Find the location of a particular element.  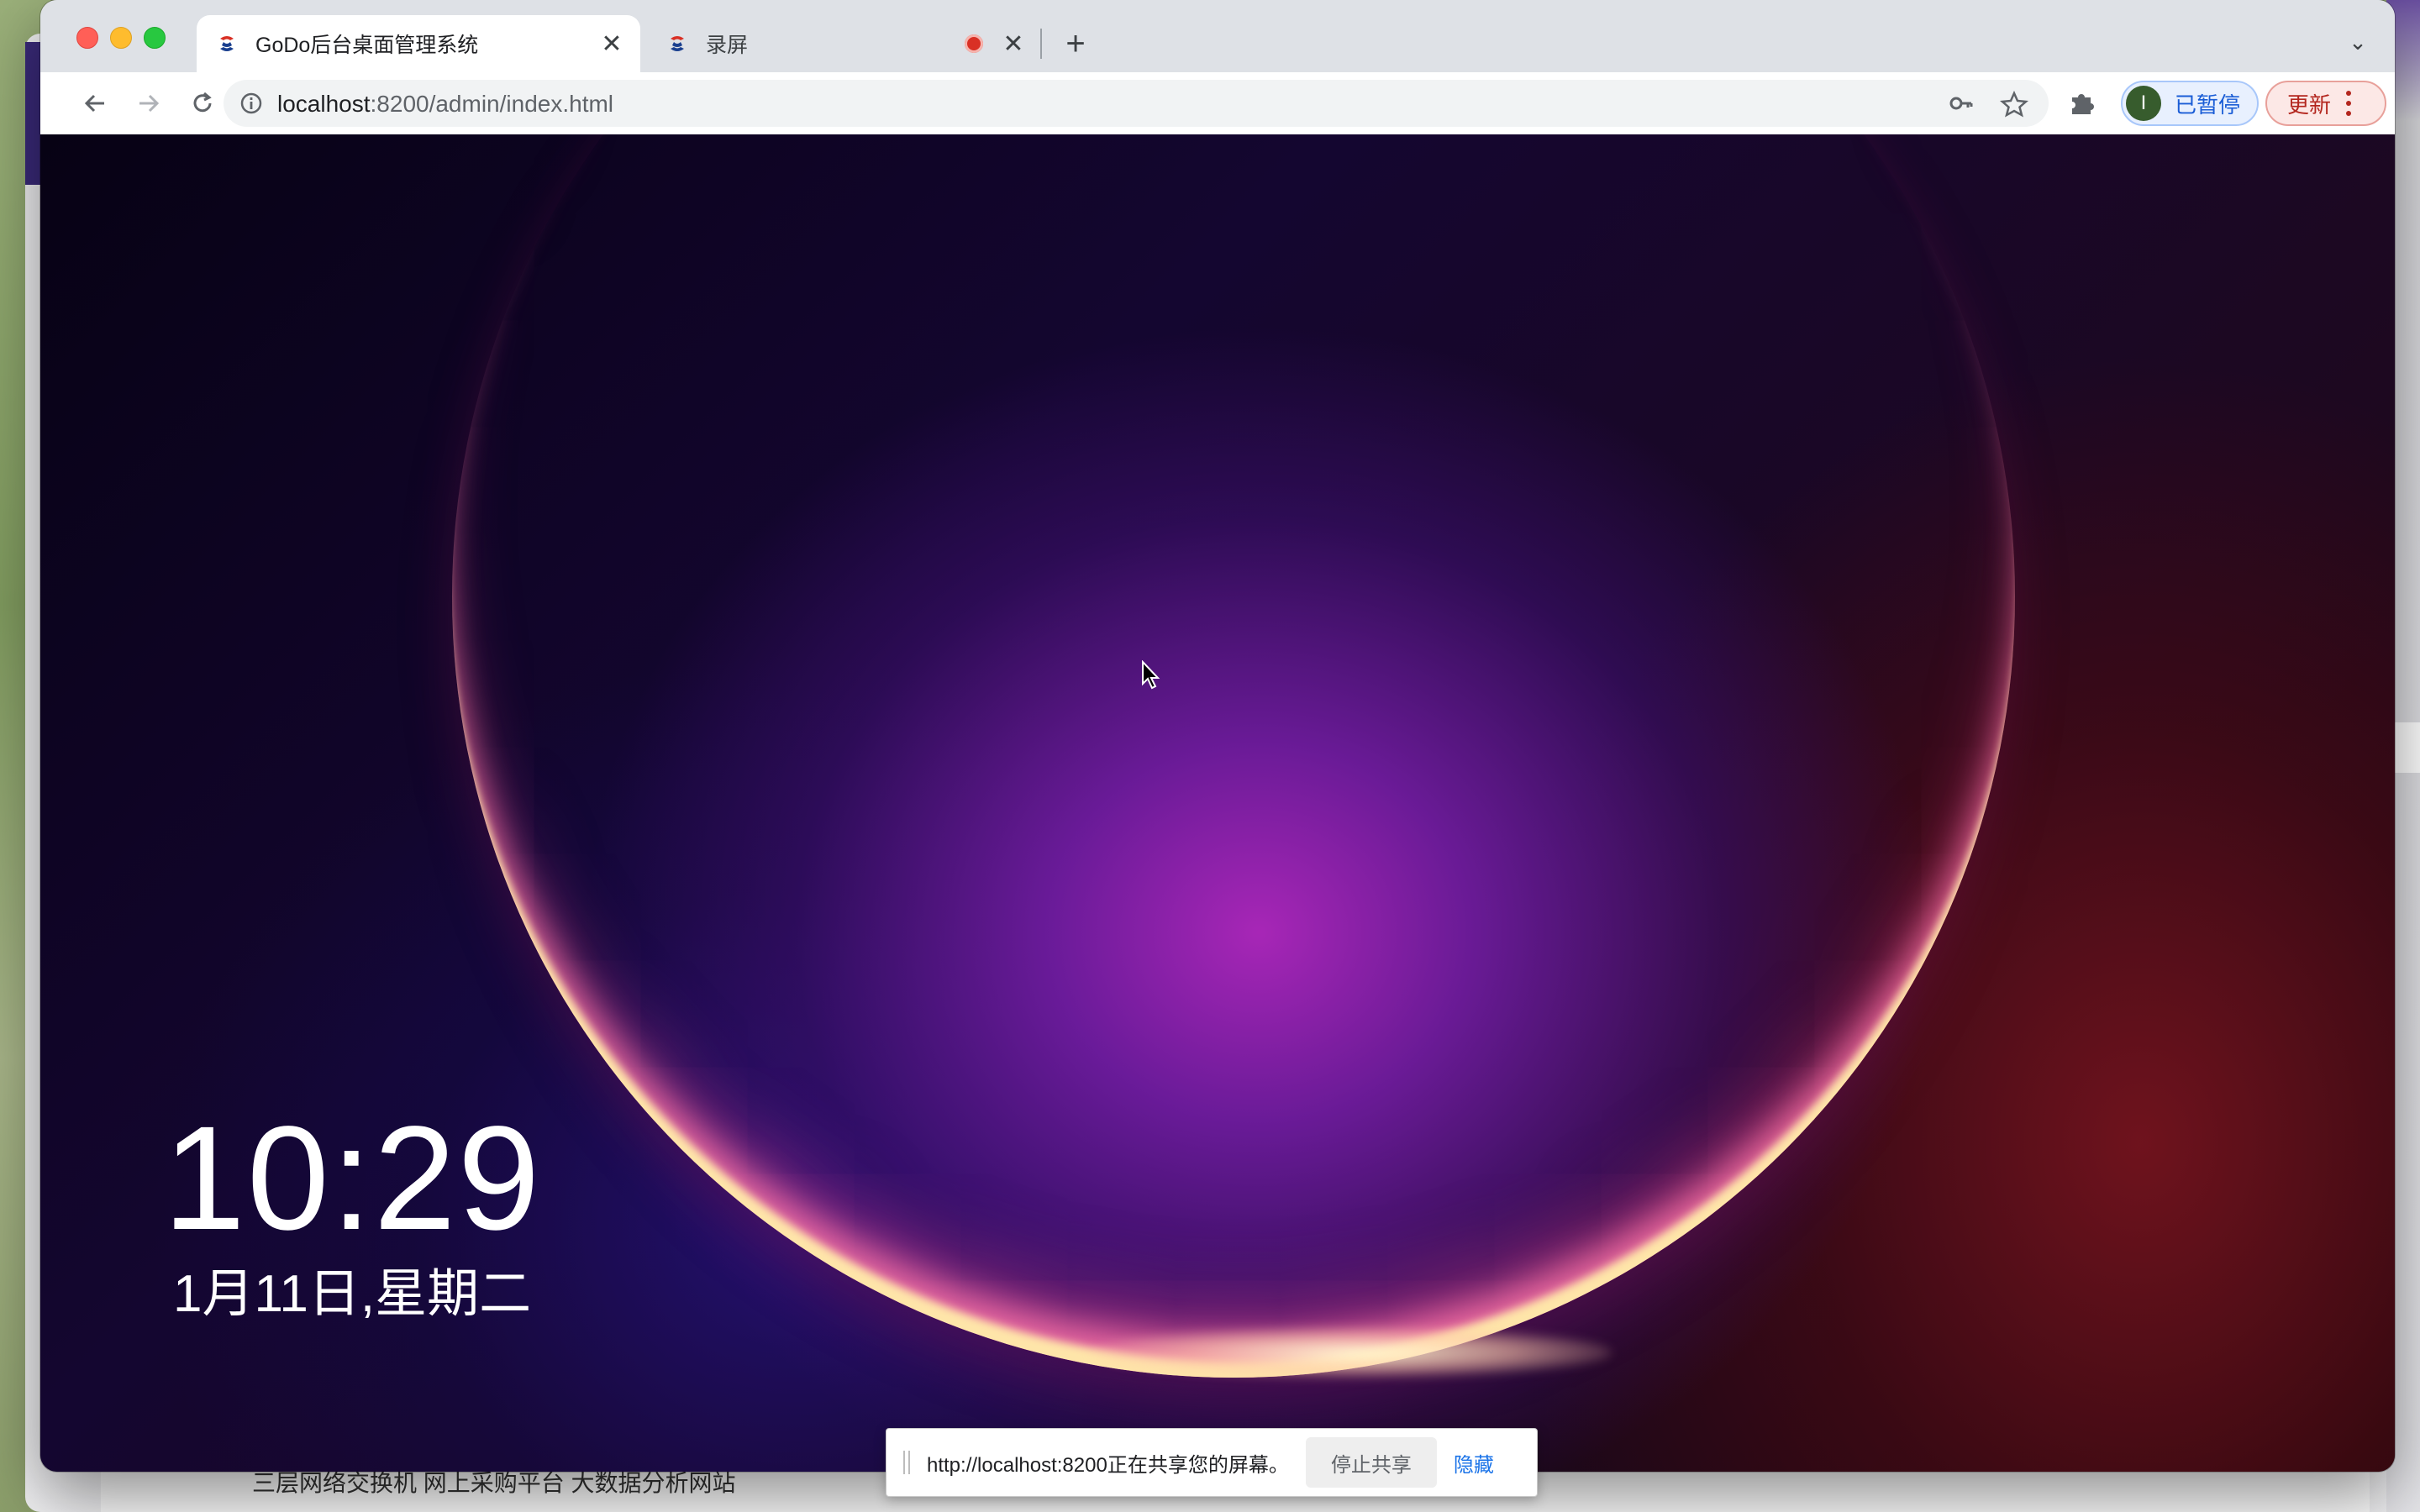

lock-screen-time: 10:29 is located at coordinates (352, 1178).